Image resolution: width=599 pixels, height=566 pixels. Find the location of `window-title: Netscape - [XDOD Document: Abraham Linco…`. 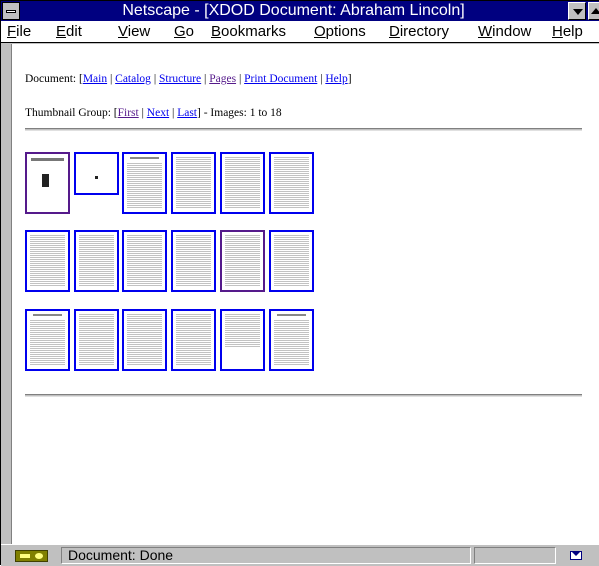

window-title: Netscape - [XDOD Document: Abraham Linco… is located at coordinates (293, 10).